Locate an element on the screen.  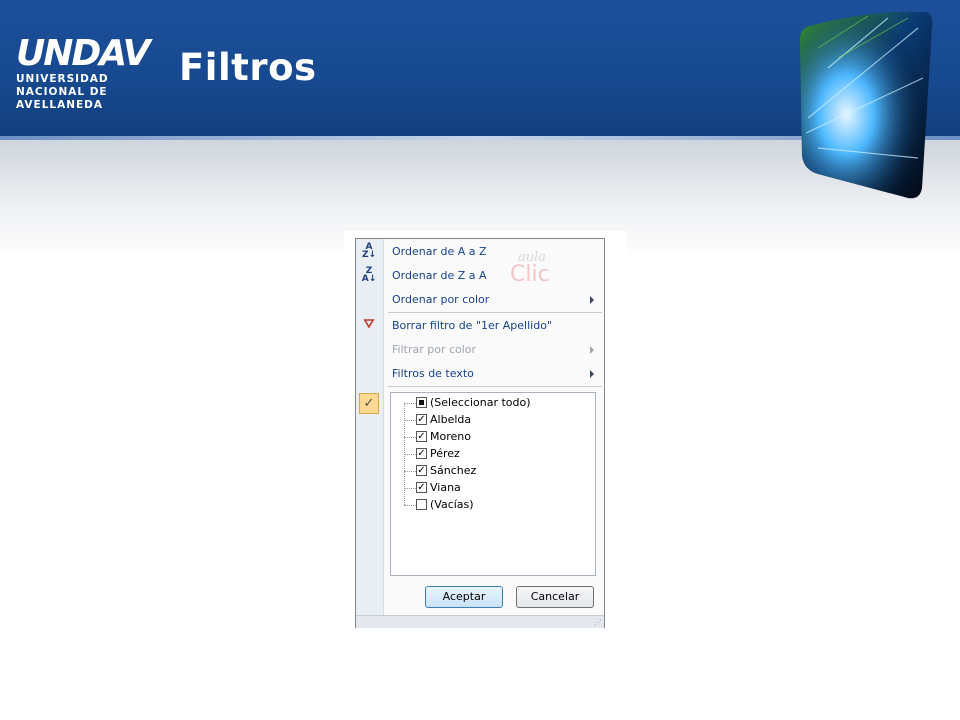
value-label: Viana is located at coordinates (445, 487).